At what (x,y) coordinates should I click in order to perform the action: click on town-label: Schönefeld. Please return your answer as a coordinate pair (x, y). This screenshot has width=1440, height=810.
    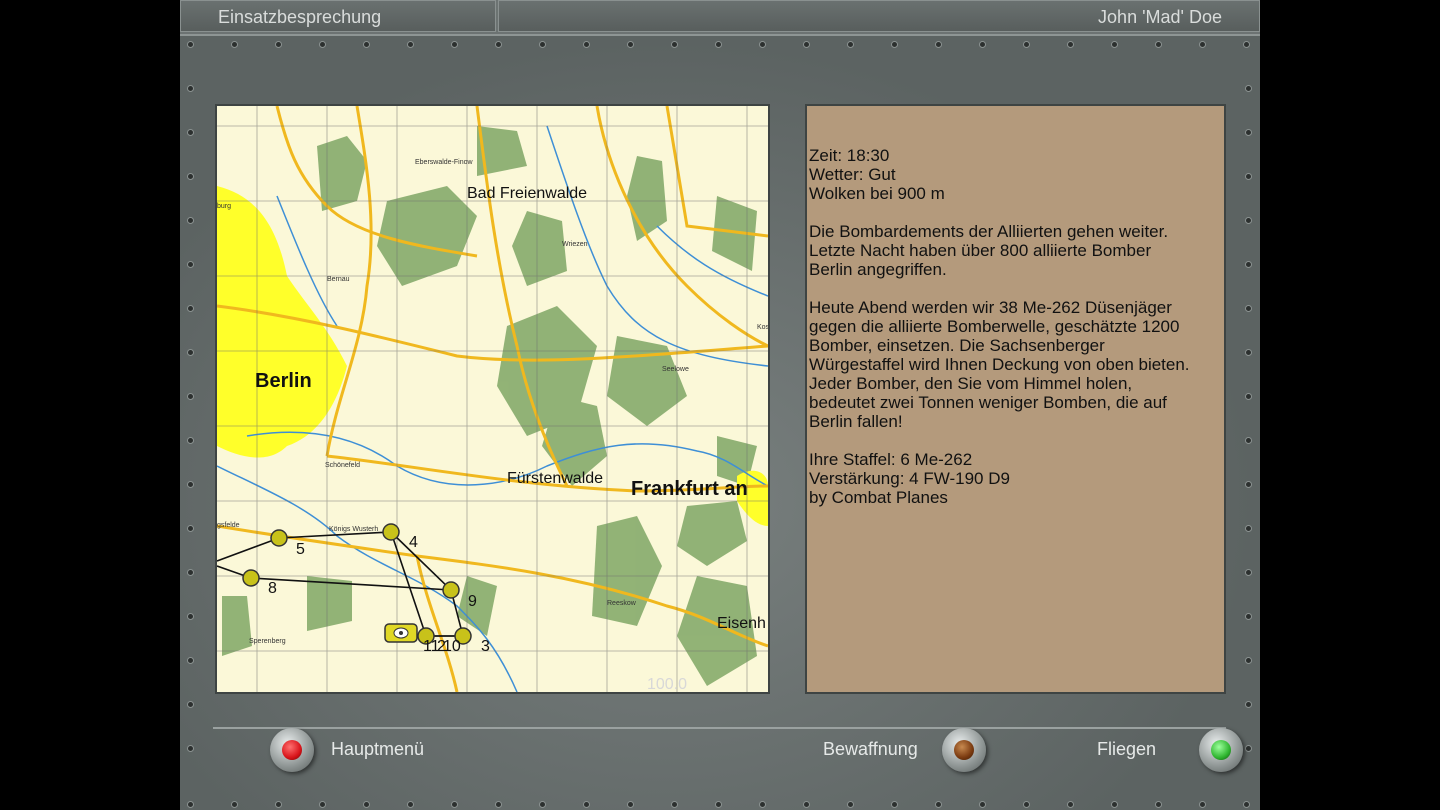
    Looking at the image, I should click on (343, 465).